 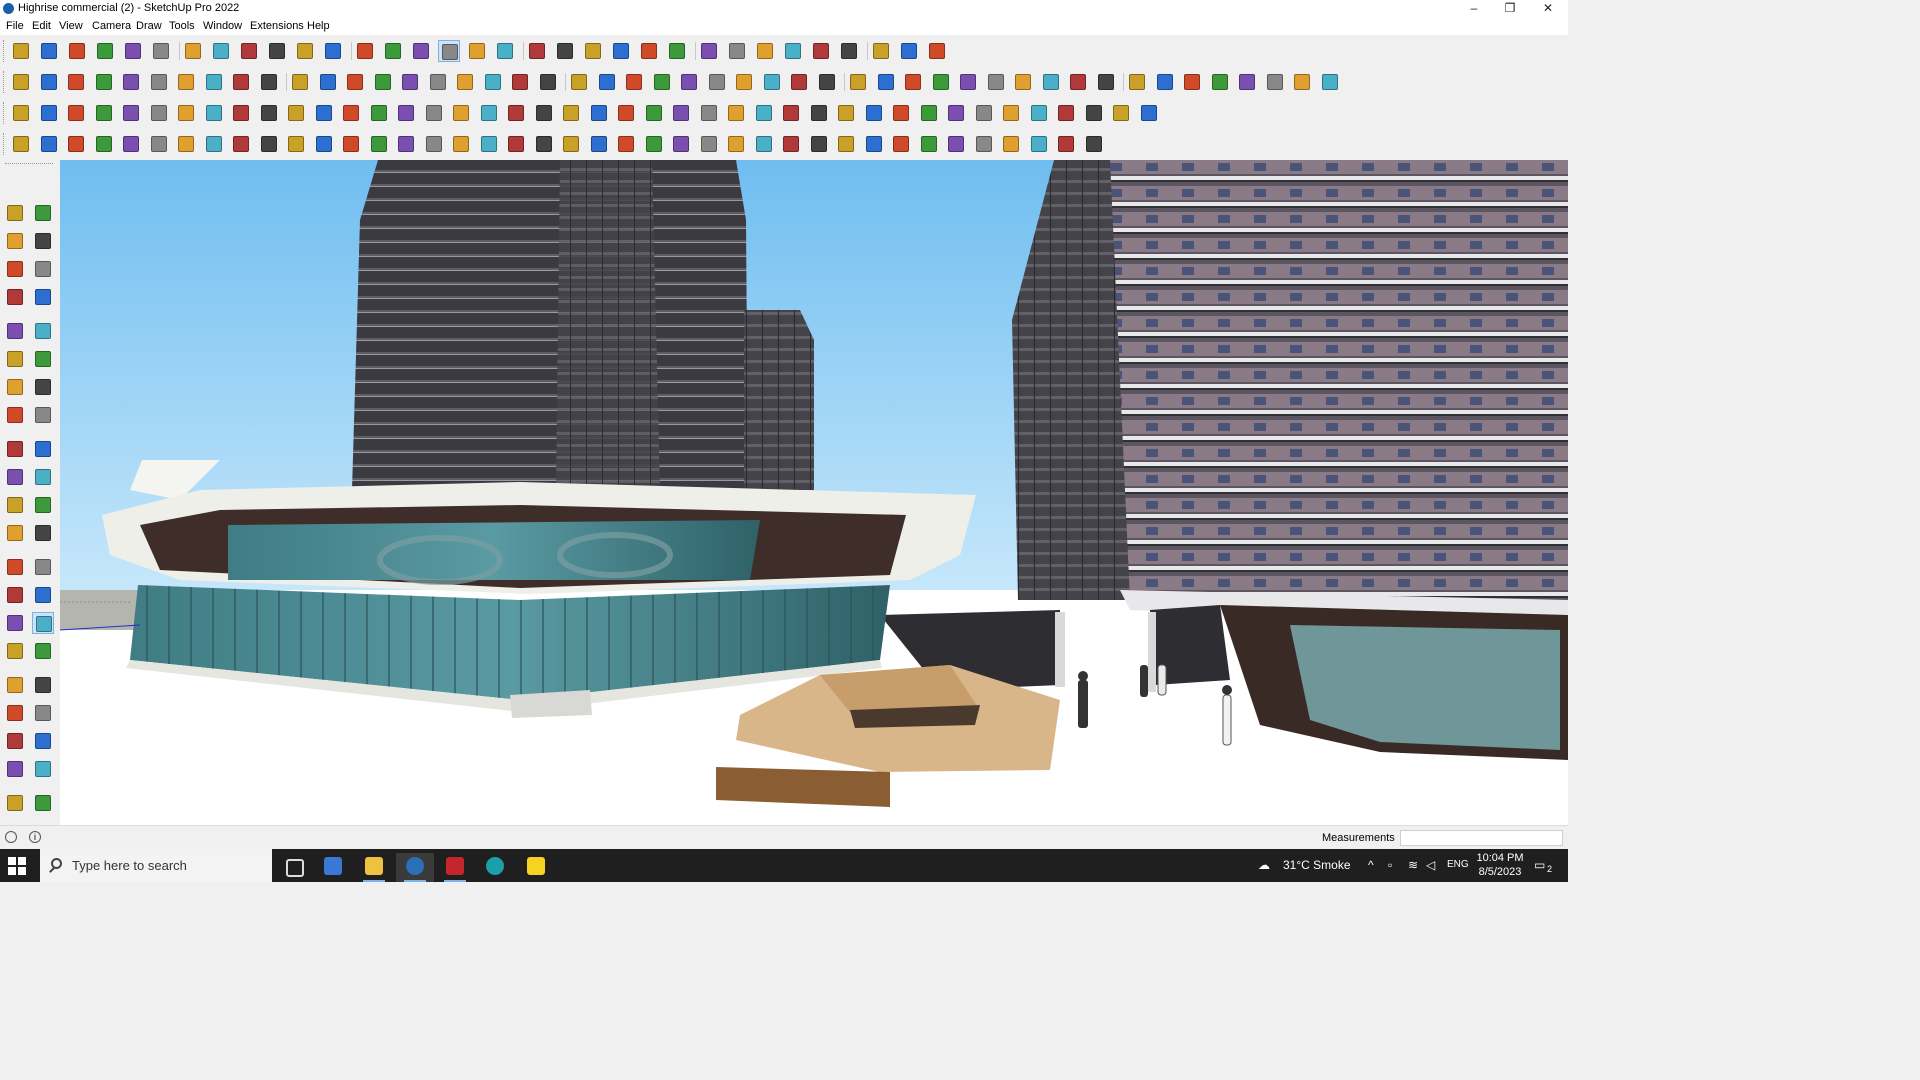 I want to click on chevron-up-icon: ^, so click(x=1371, y=865).